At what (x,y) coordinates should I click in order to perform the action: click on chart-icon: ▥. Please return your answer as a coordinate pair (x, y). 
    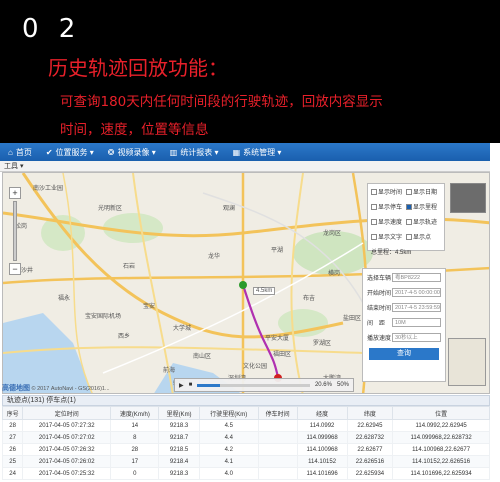
    Looking at the image, I should click on (173, 152).